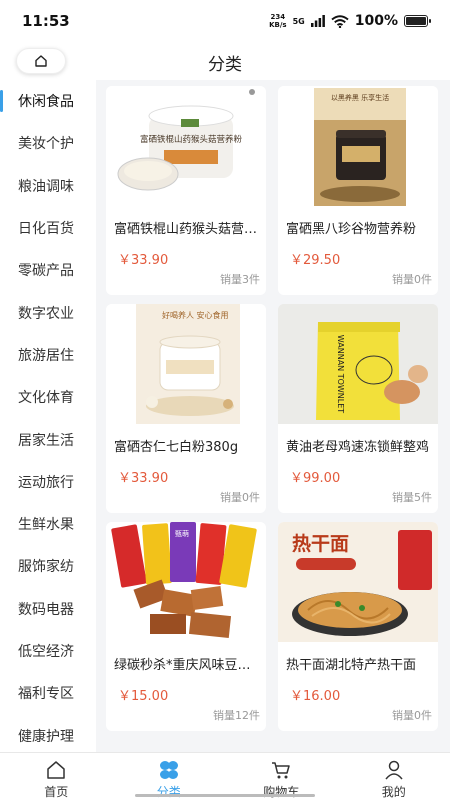 The width and height of the screenshot is (450, 800). What do you see at coordinates (48, 397) in the screenshot?
I see `sidebar-item-culture-sports: 文化体育` at bounding box center [48, 397].